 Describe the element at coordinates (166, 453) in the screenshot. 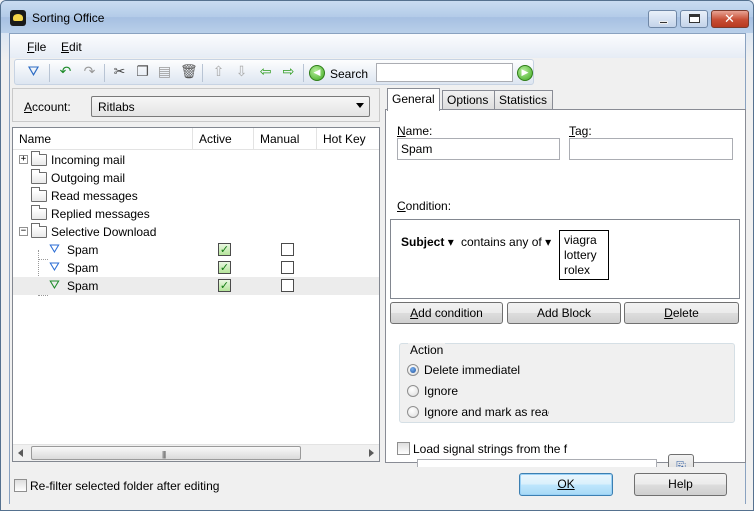

I see `scroll-thumb: |||` at that location.